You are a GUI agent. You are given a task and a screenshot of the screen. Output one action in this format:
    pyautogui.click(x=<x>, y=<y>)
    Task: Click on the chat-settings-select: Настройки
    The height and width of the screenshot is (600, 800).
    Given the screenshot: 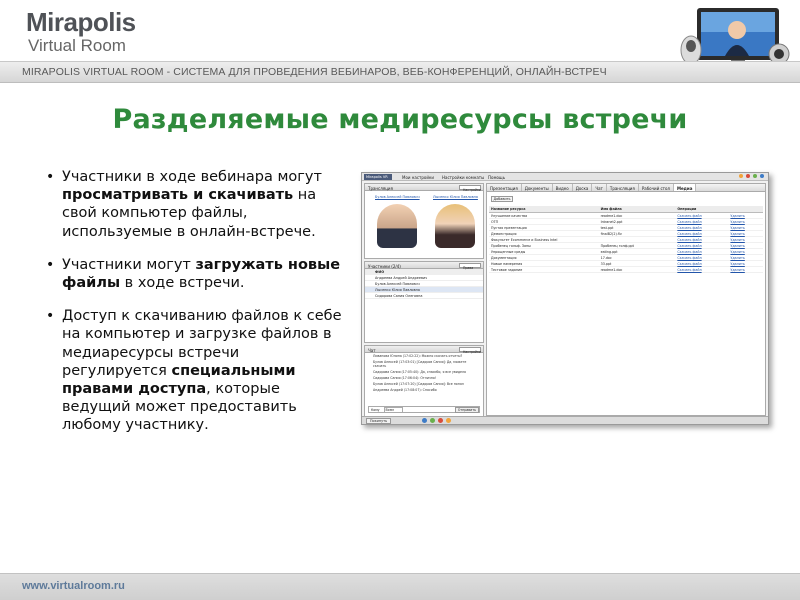 What is the action you would take?
    pyautogui.click(x=470, y=350)
    